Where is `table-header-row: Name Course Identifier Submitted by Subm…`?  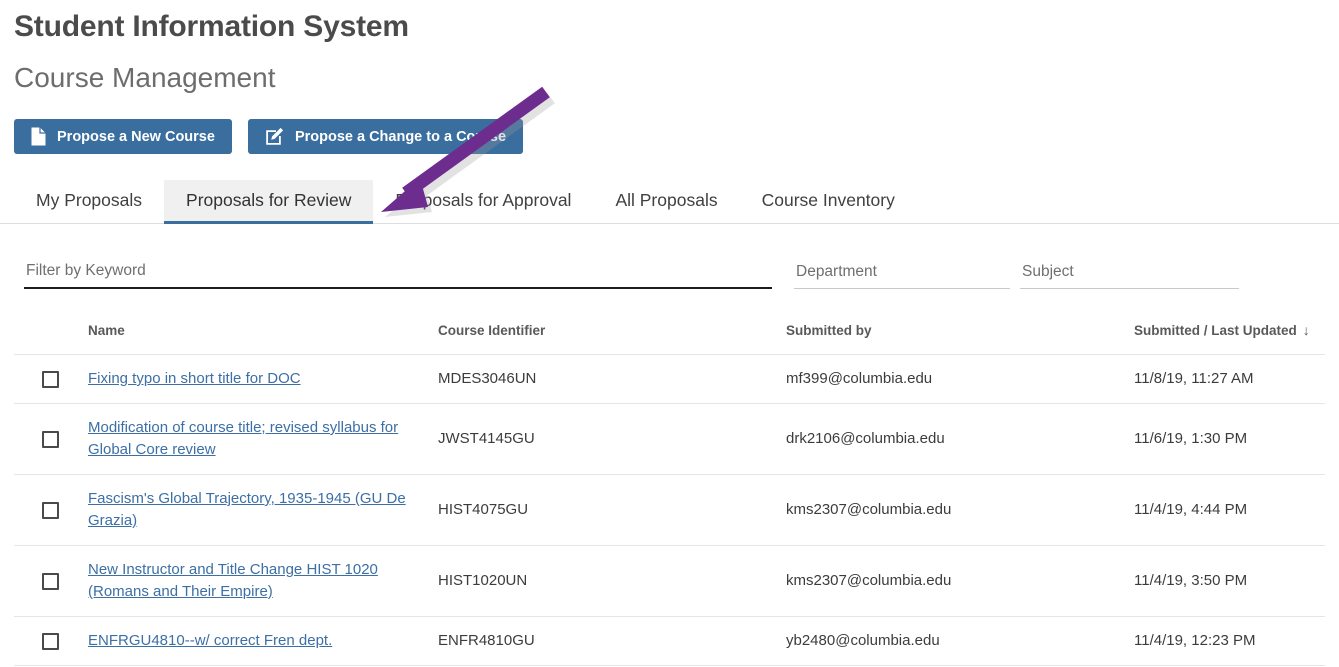
table-header-row: Name Course Identifier Submitted by Subm… is located at coordinates (669, 338).